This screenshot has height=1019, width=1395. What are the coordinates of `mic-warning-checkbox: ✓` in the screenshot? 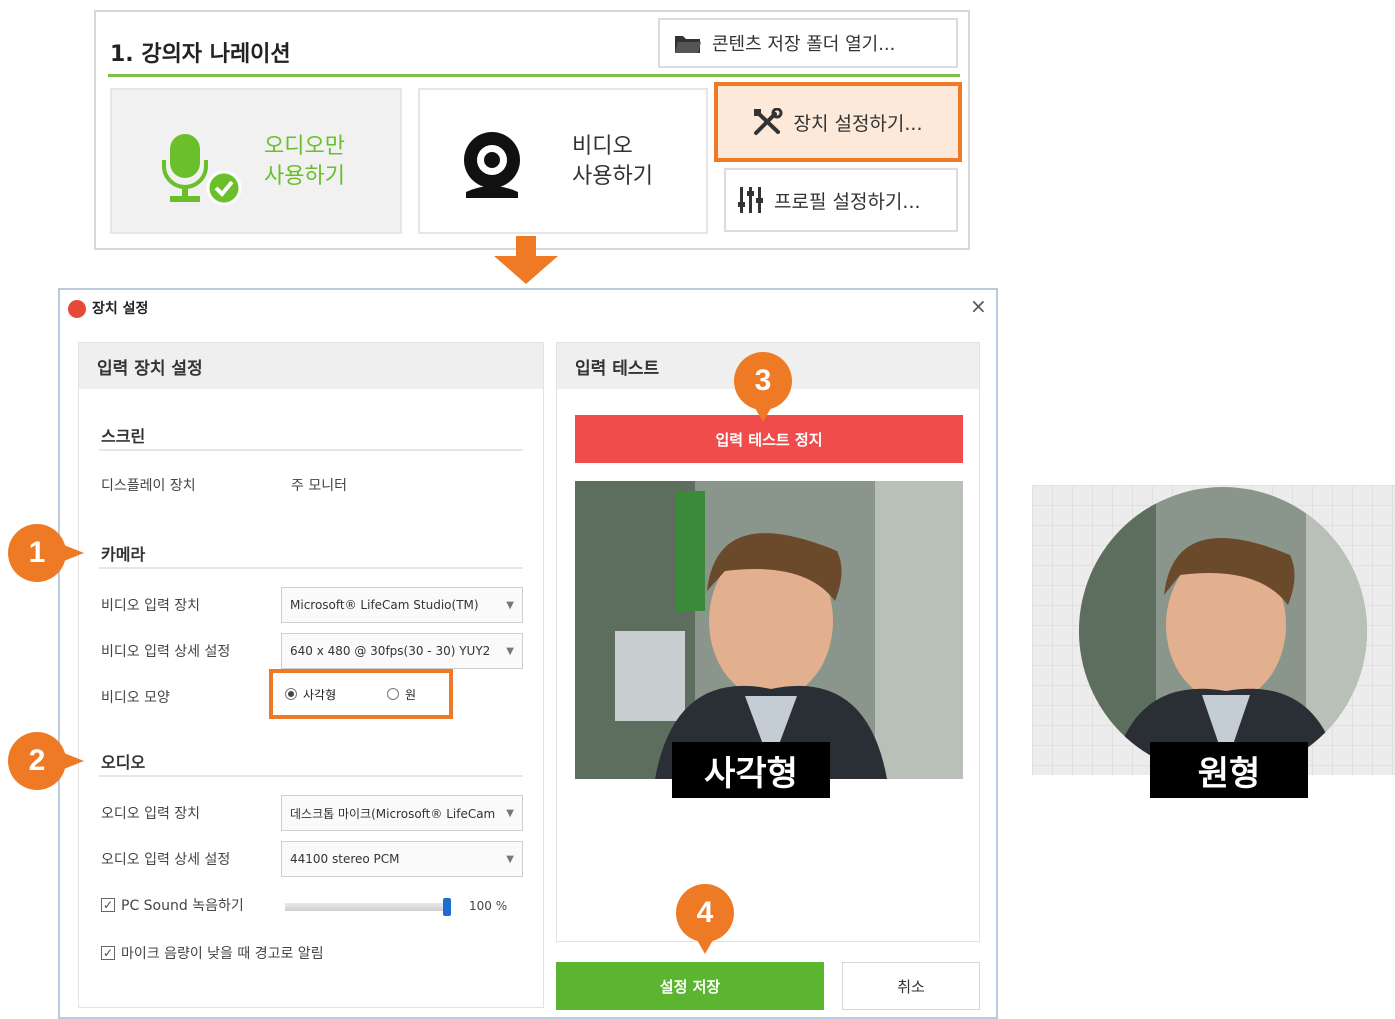 It's located at (108, 953).